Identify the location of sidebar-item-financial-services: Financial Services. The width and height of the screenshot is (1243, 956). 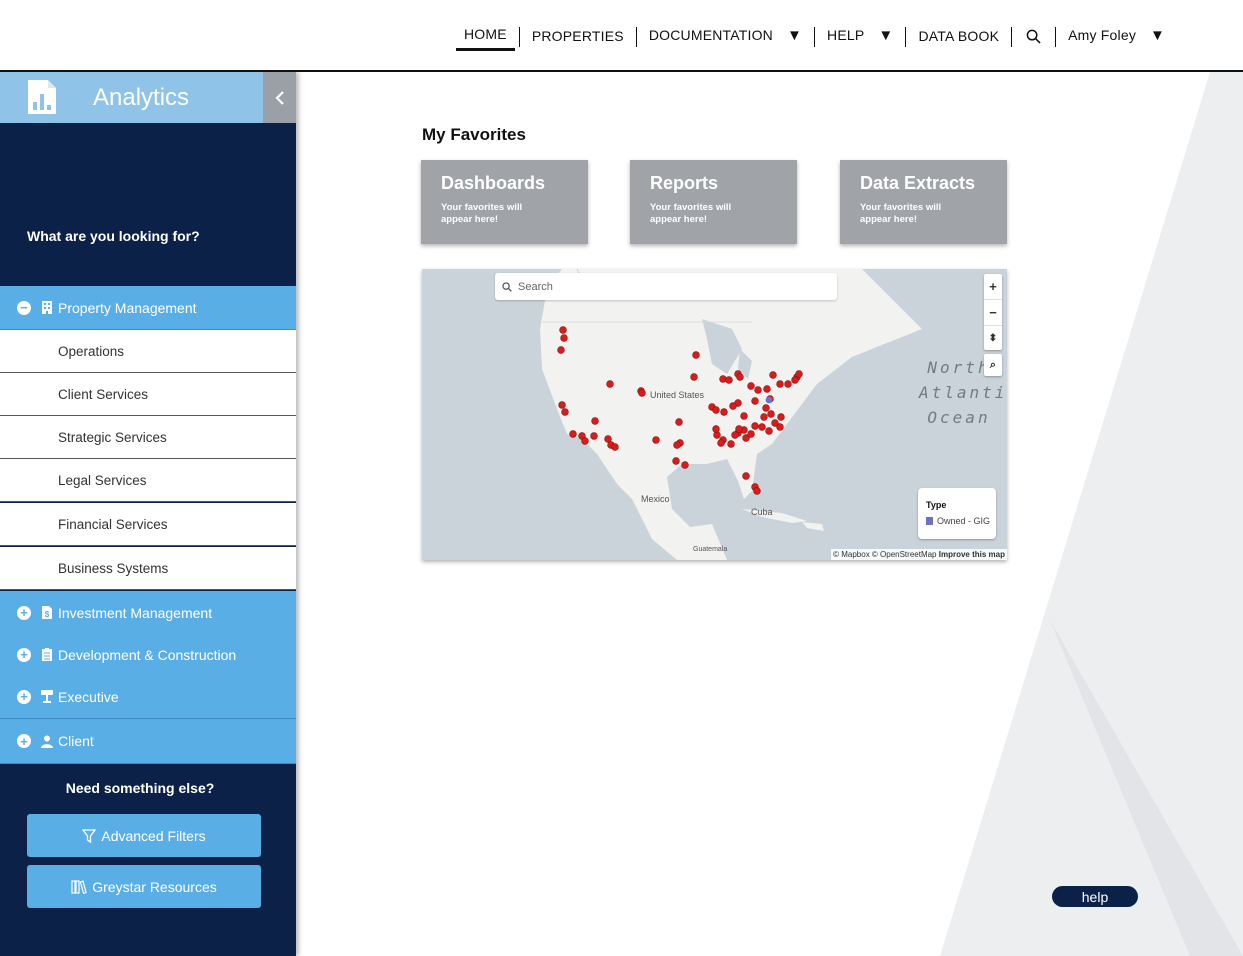
(148, 524).